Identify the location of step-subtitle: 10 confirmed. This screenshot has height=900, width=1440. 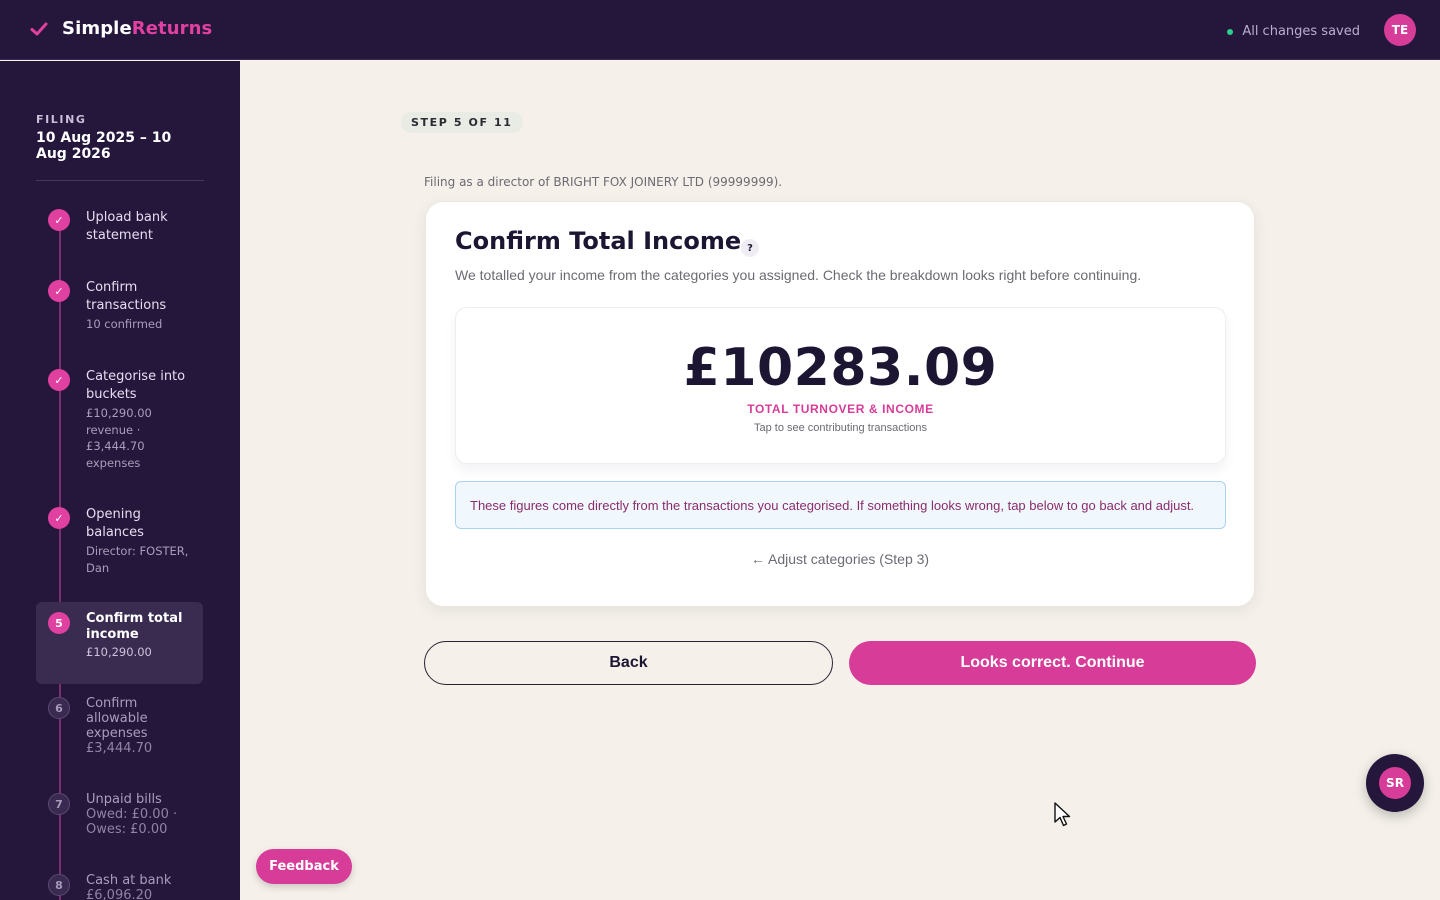
(124, 324).